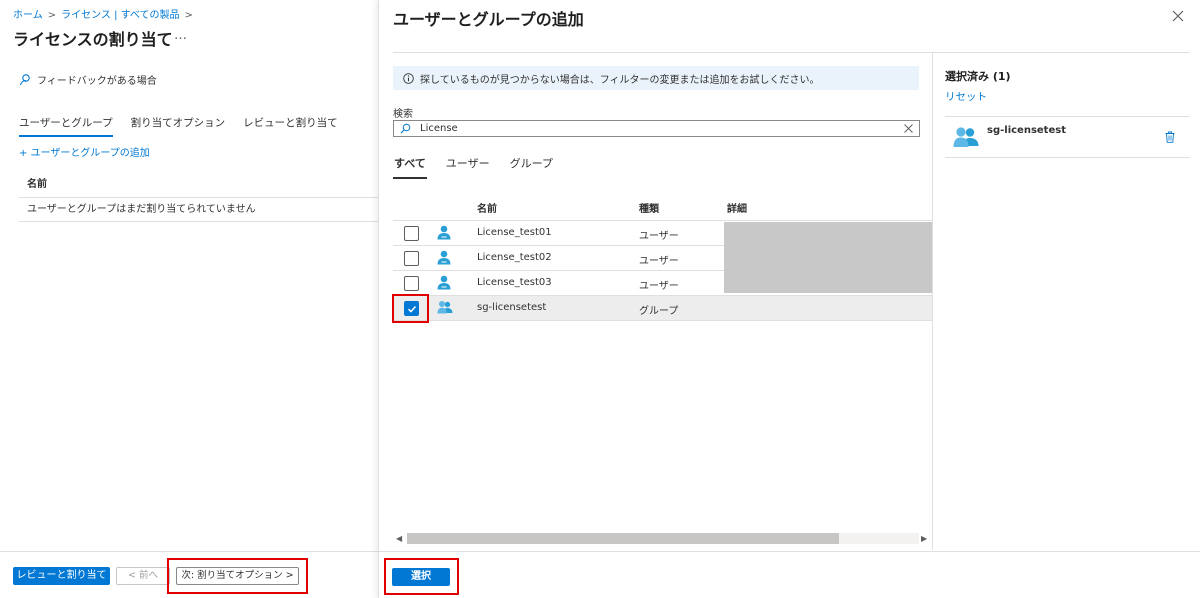 The width and height of the screenshot is (1200, 598). I want to click on tab-users-groups: ユーザーとグループ, so click(66, 126).